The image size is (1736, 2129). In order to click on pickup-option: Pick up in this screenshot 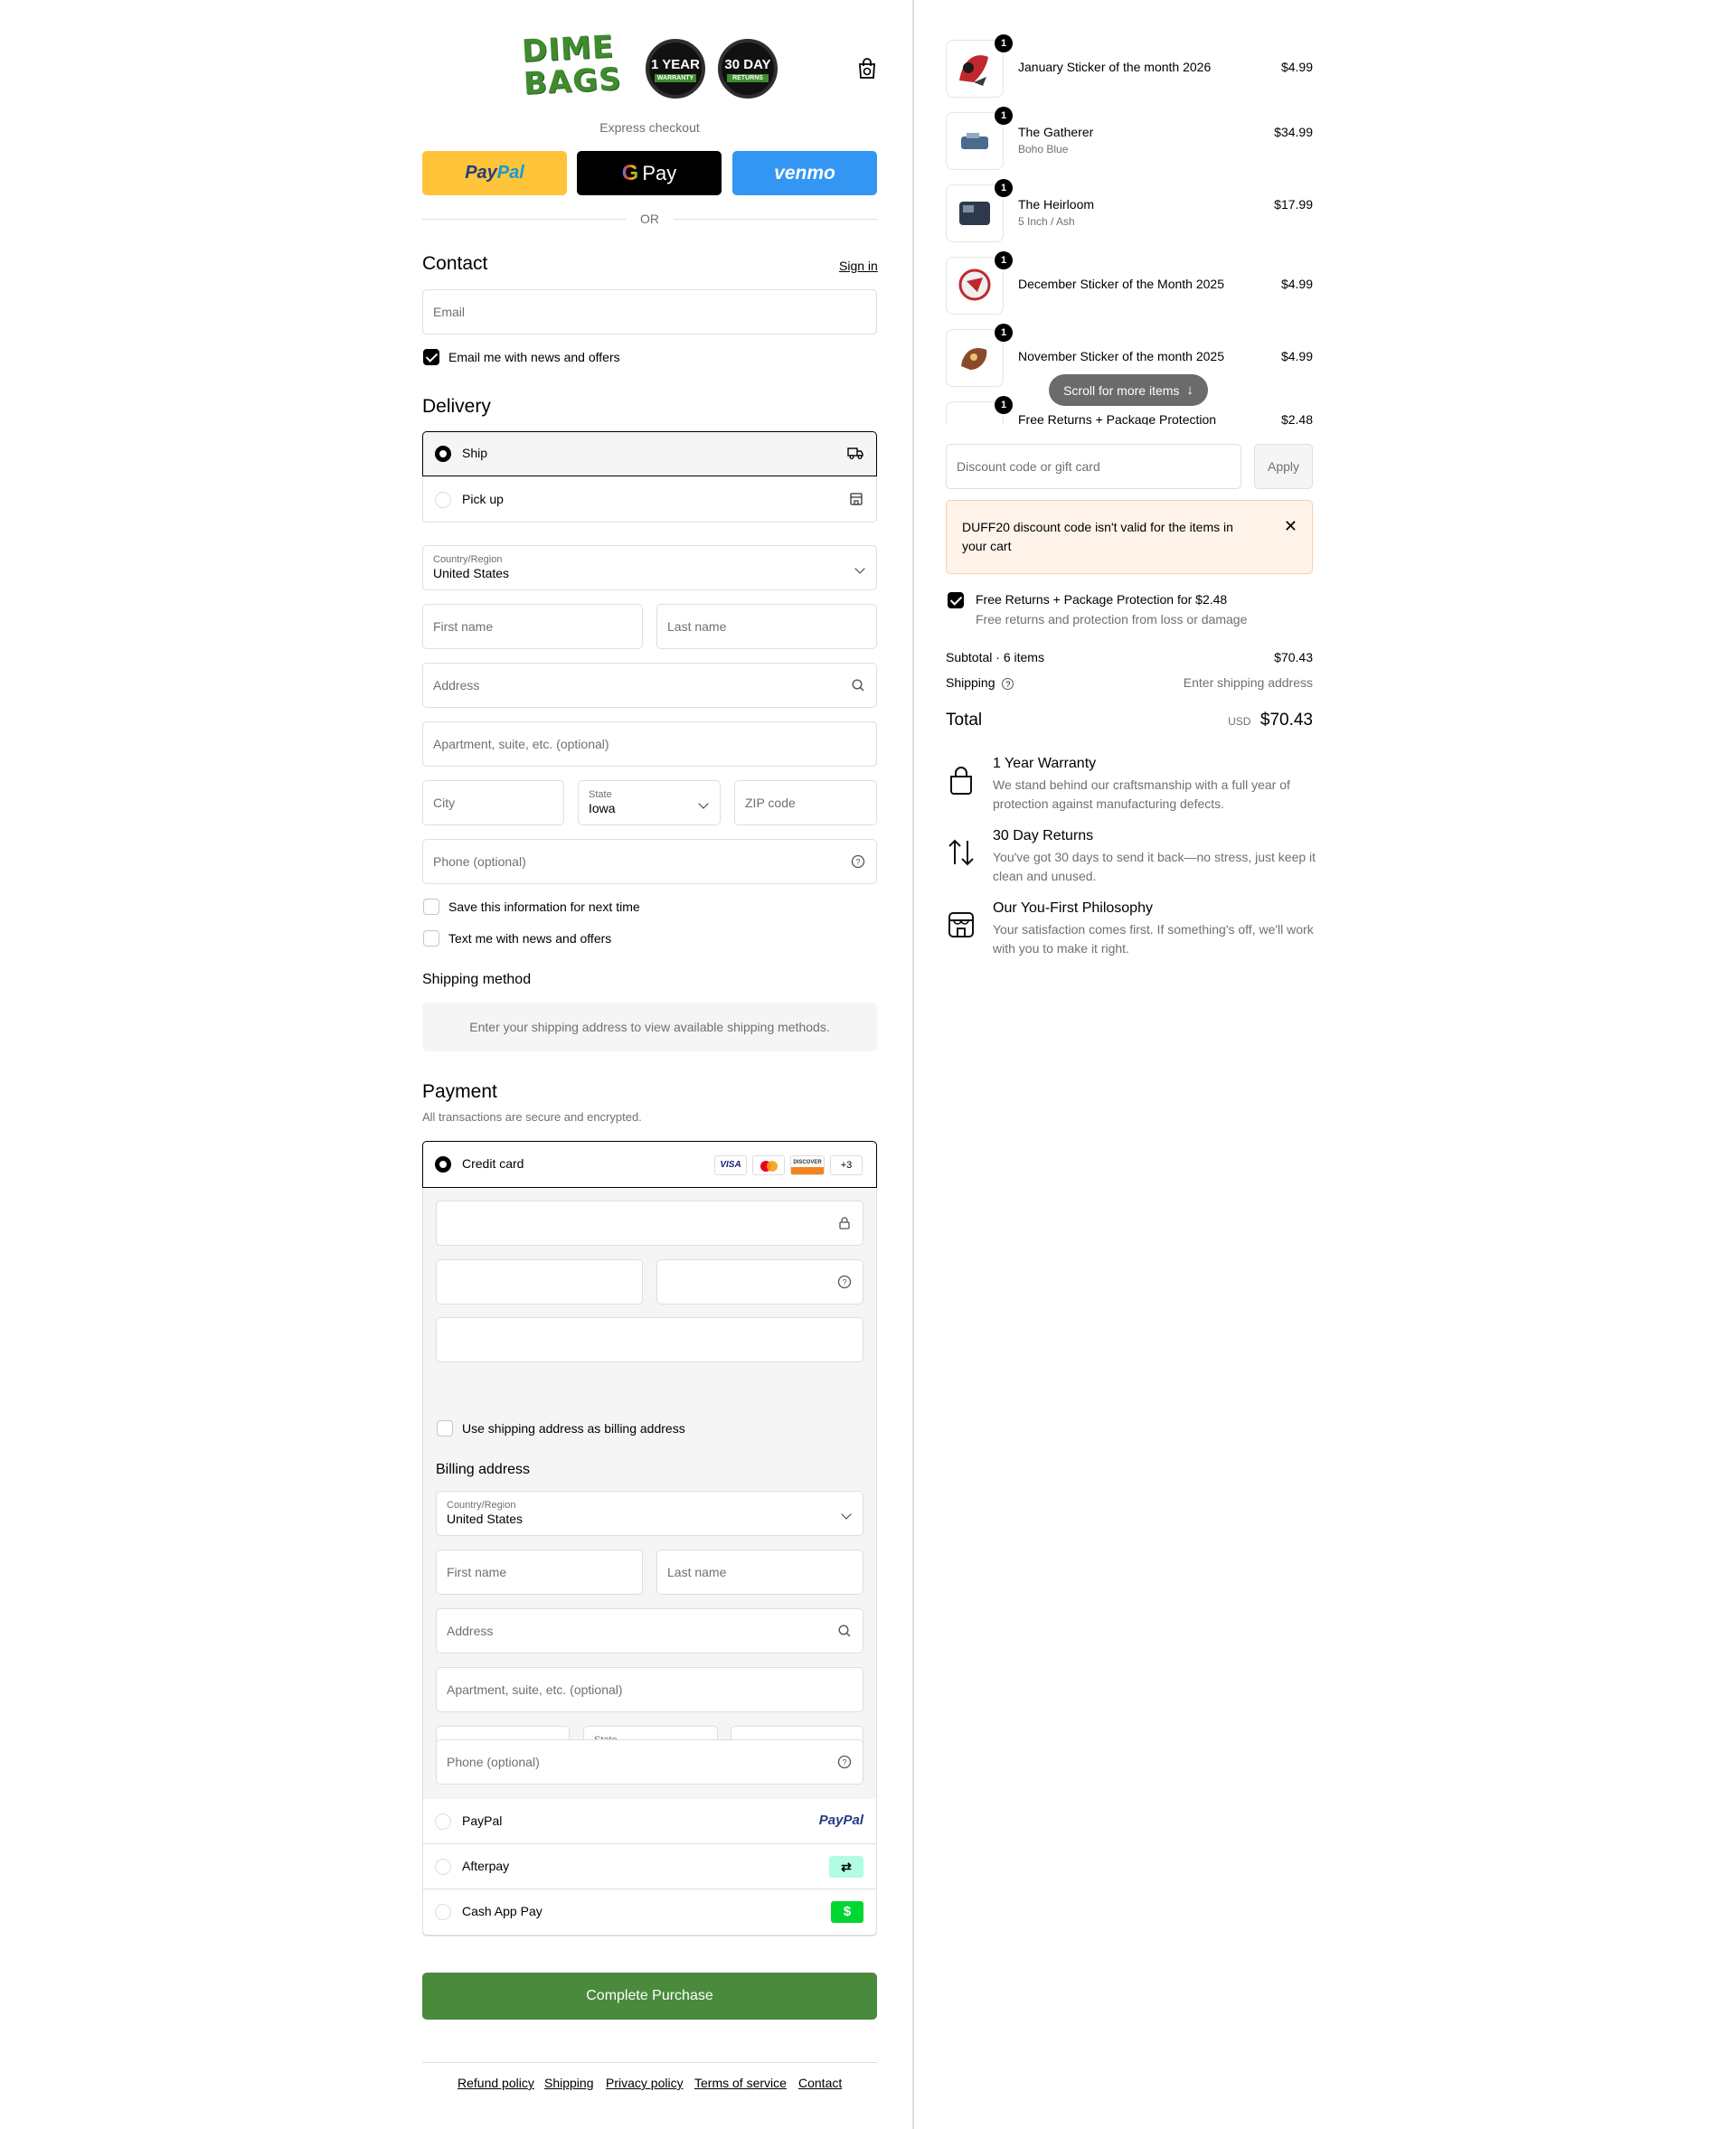, I will do `click(649, 500)`.